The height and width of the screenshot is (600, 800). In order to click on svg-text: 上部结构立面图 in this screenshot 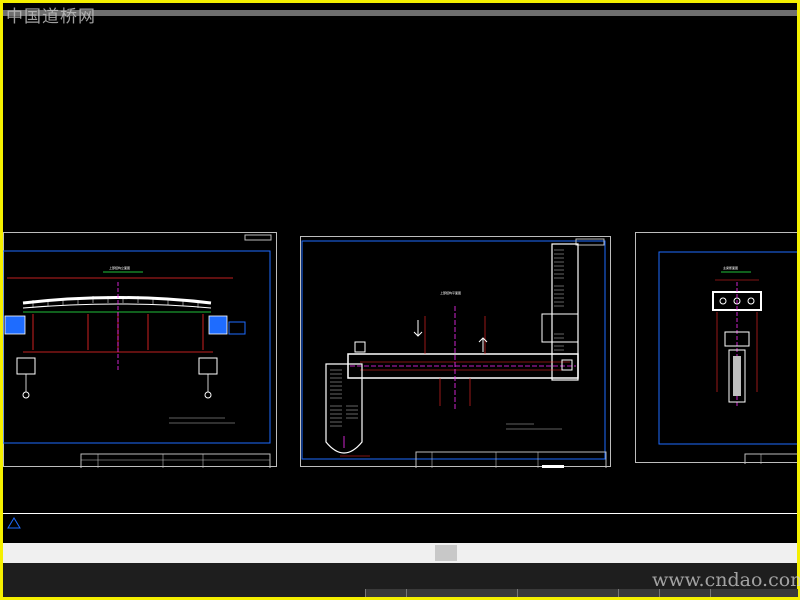, I will do `click(119, 267)`.